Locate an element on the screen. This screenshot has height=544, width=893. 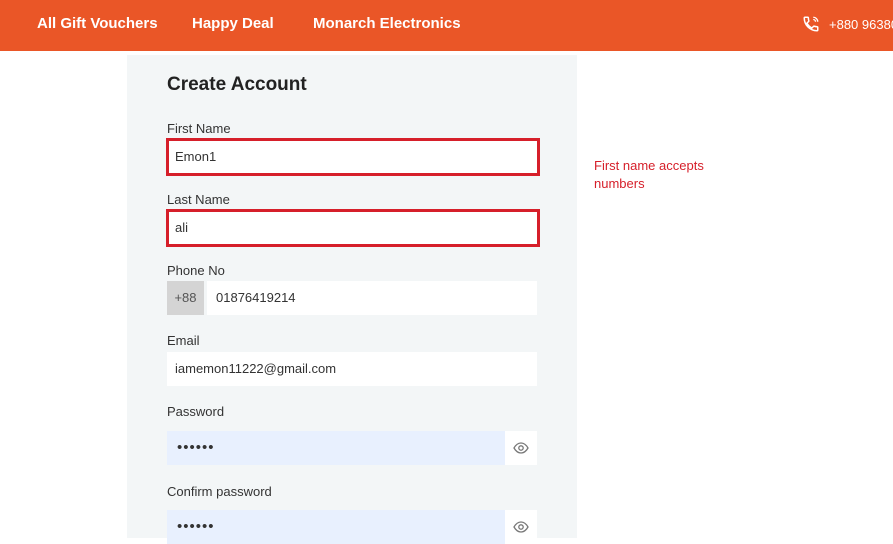
phone-country-prefix: +88 is located at coordinates (185, 298).